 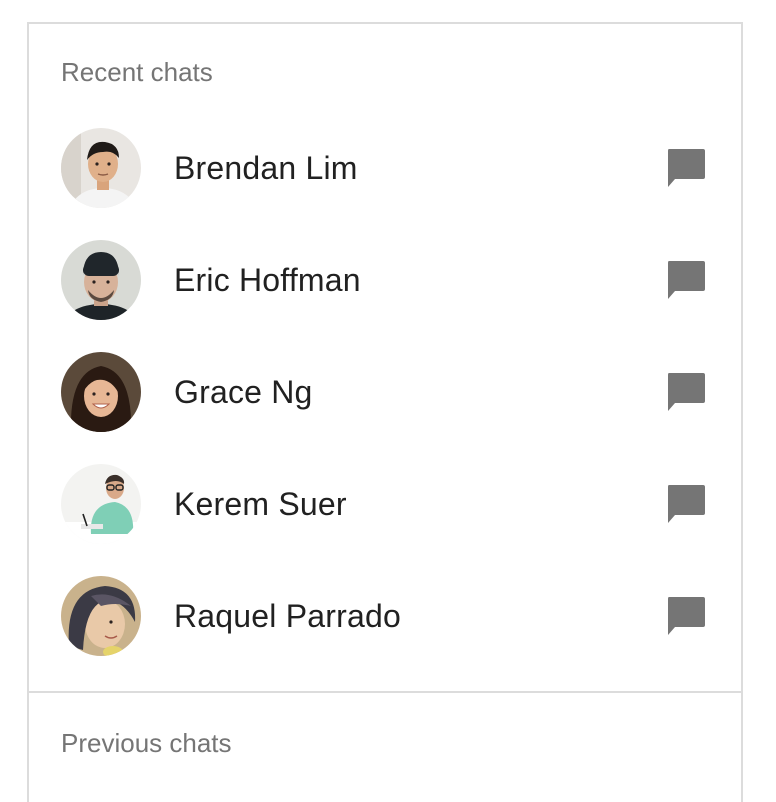 I want to click on list-item-raquel-parrado: Raquel Parrado, so click(x=385, y=616).